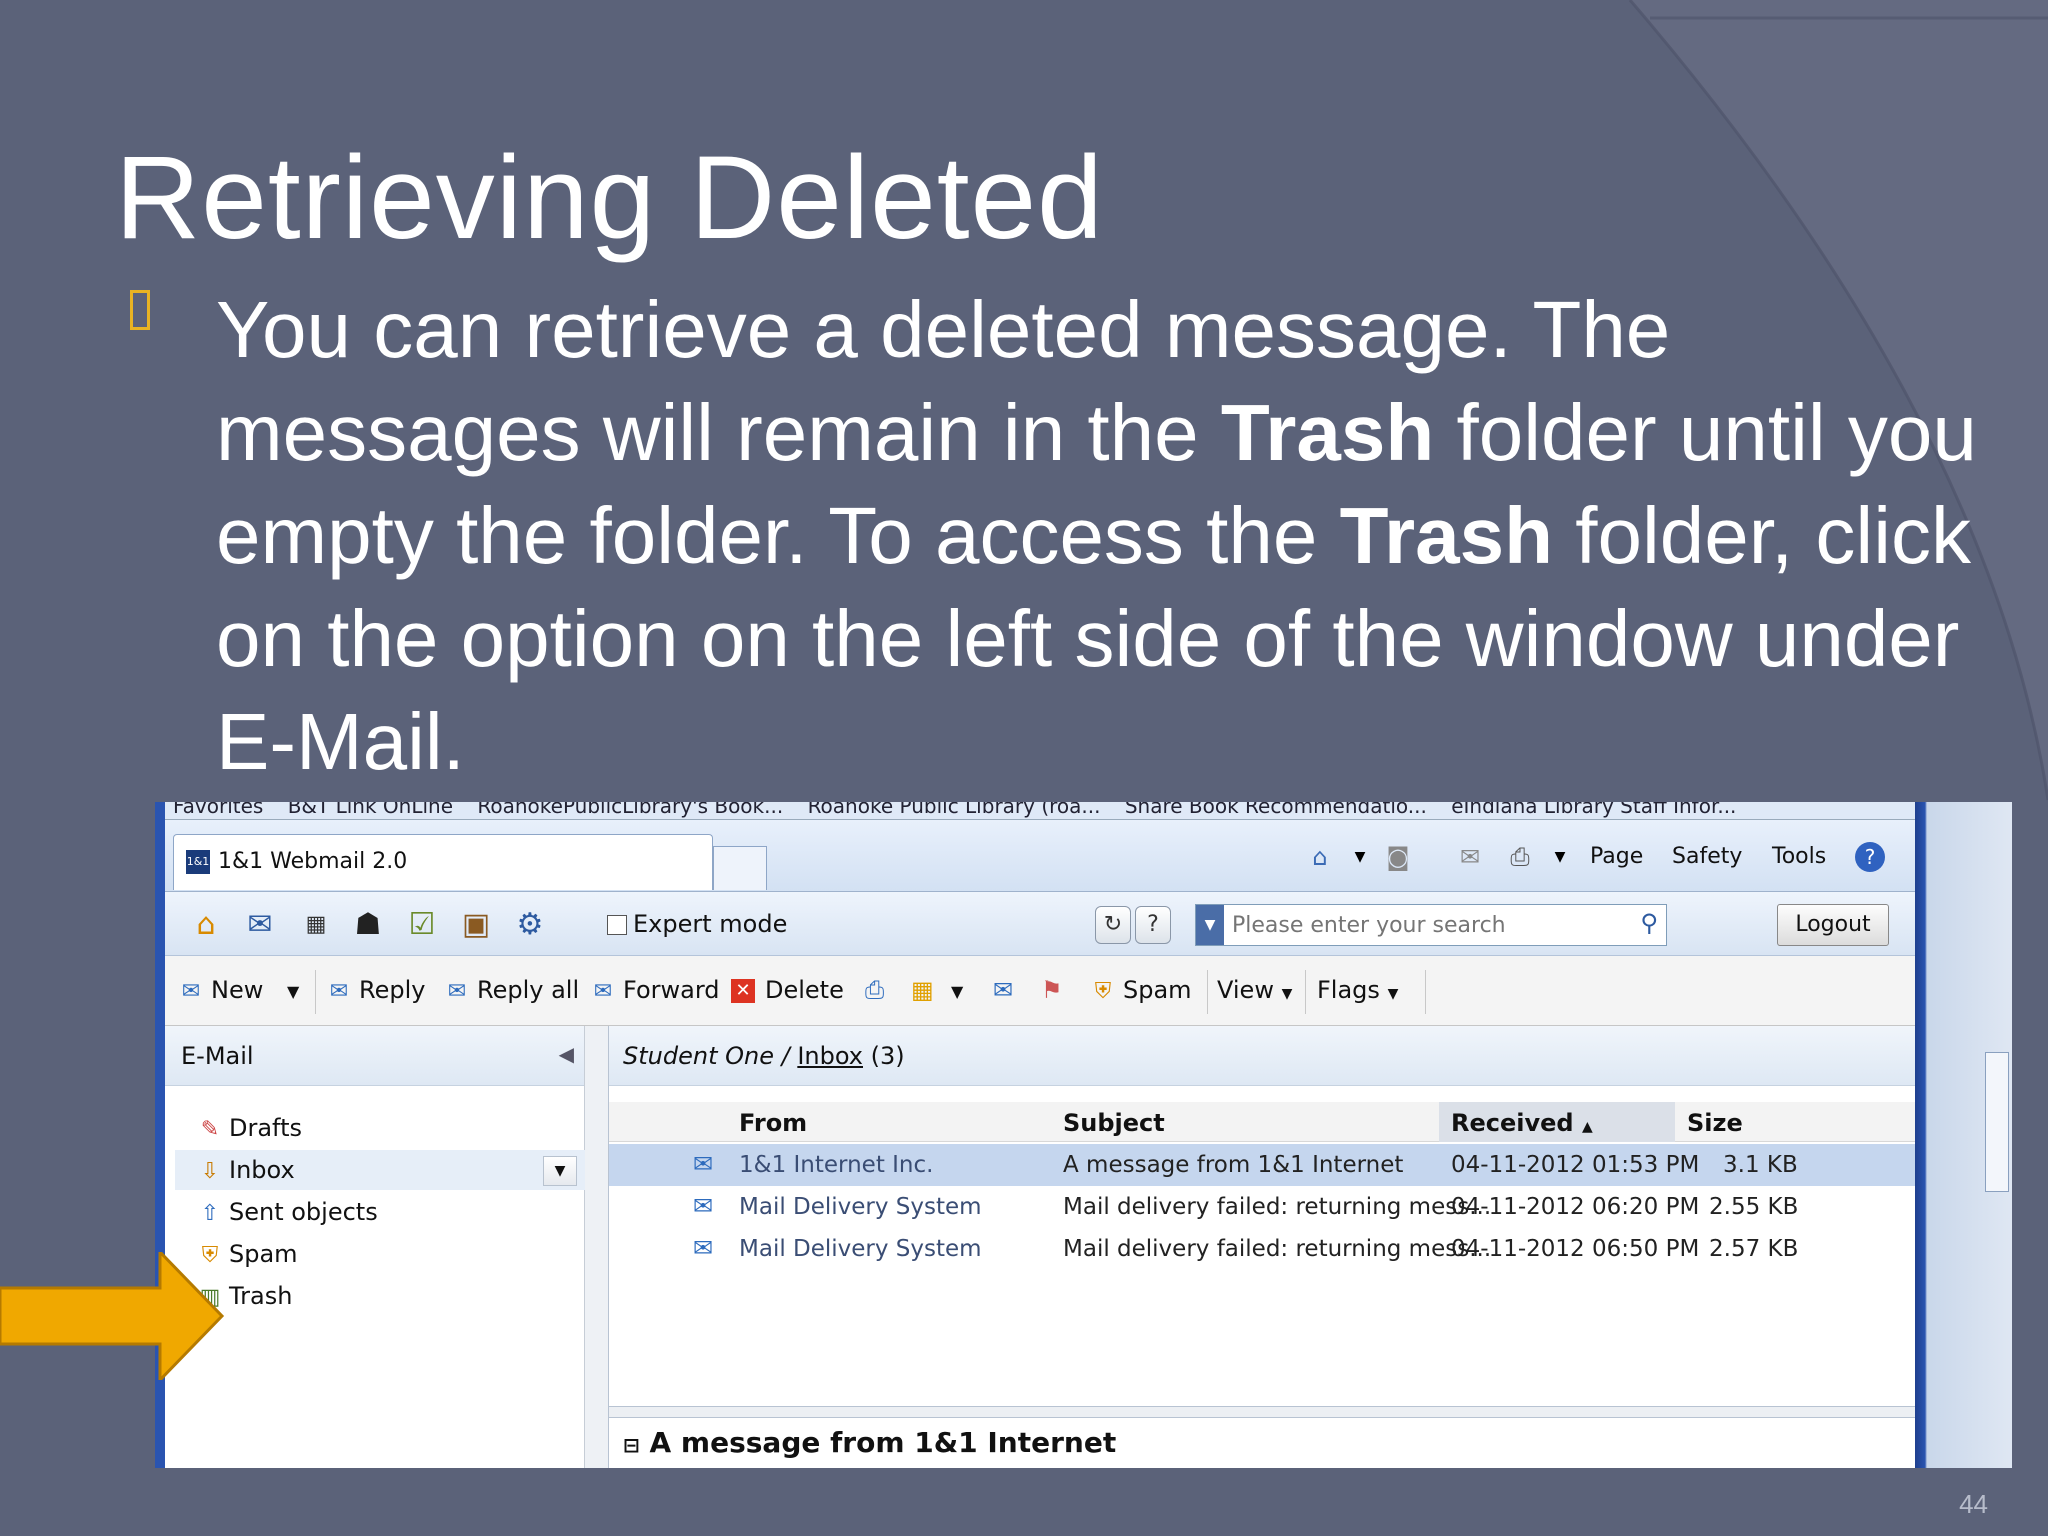 The height and width of the screenshot is (1536, 2048). What do you see at coordinates (1113, 925) in the screenshot?
I see `refresh-button: ↻` at bounding box center [1113, 925].